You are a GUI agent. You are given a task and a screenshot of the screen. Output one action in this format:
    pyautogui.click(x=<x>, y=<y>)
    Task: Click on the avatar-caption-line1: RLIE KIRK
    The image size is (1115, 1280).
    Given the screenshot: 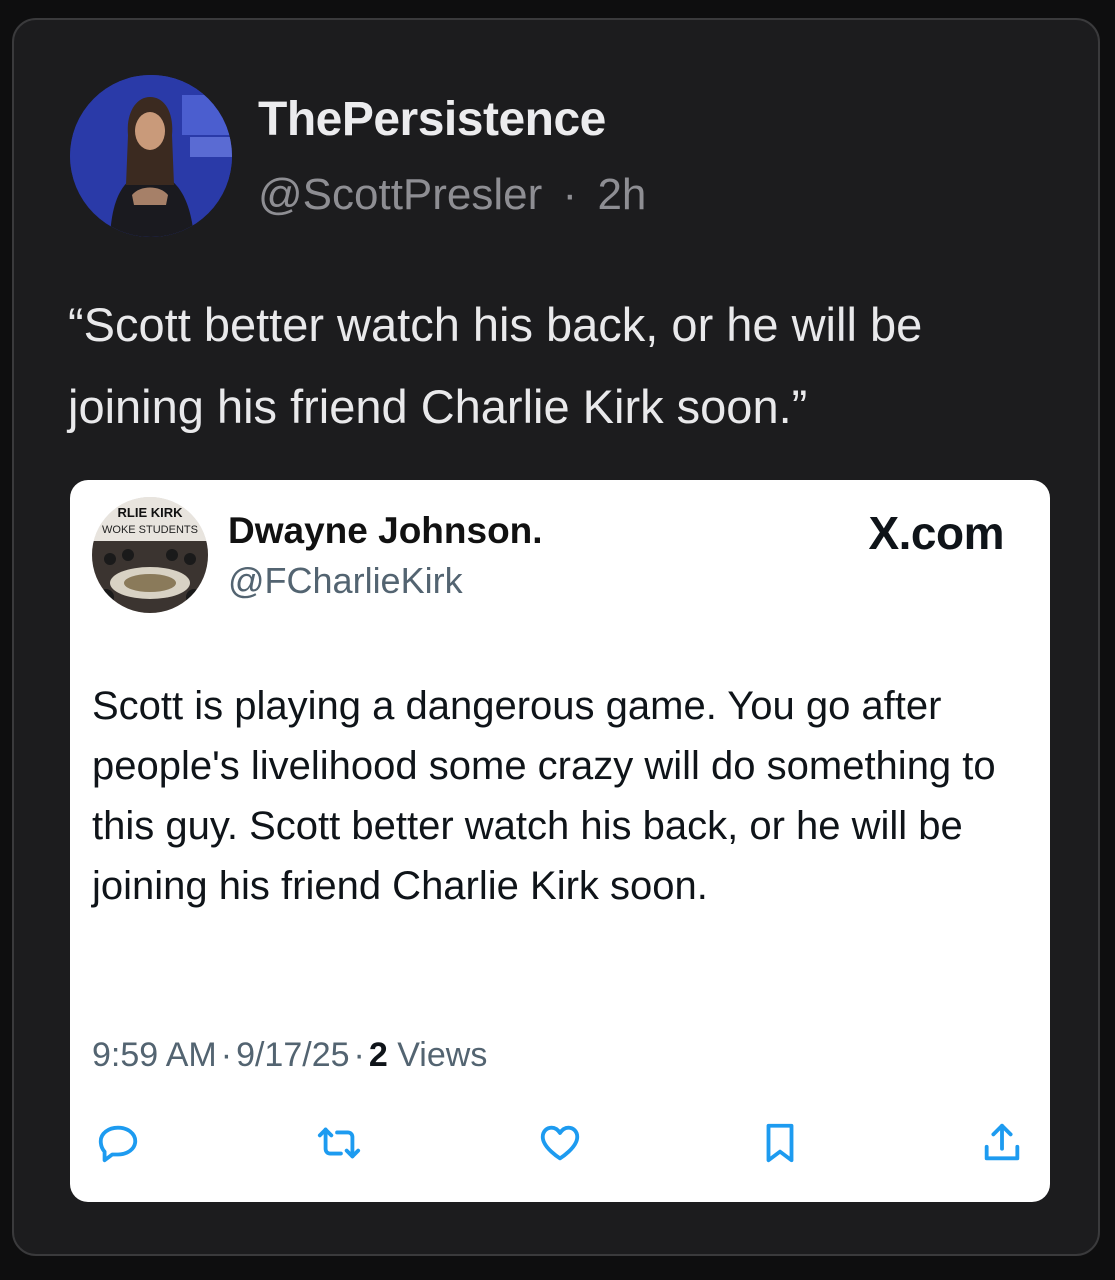 What is the action you would take?
    pyautogui.click(x=151, y=512)
    